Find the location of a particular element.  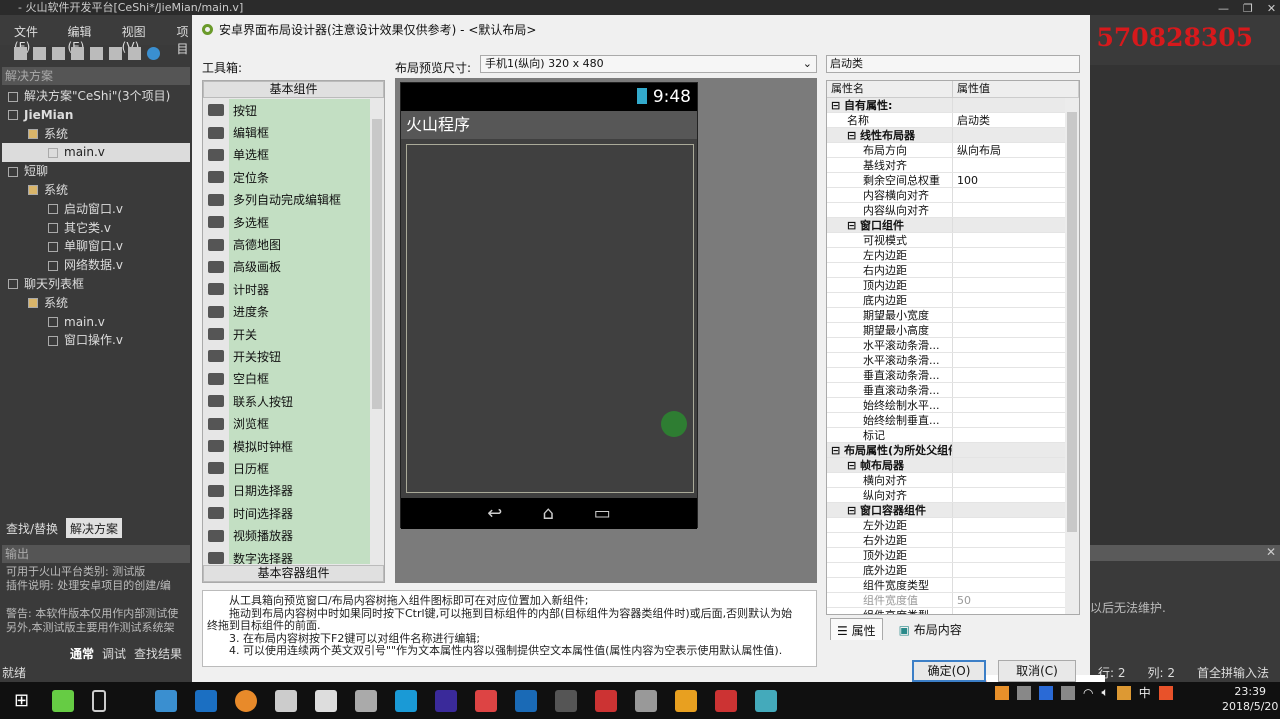

help-icon is located at coordinates (153, 53).